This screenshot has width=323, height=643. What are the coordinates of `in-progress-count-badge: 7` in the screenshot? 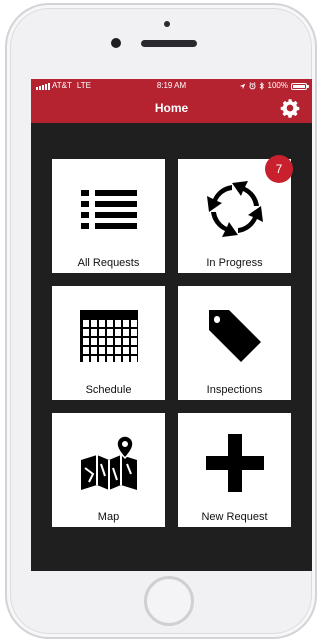 It's located at (279, 169).